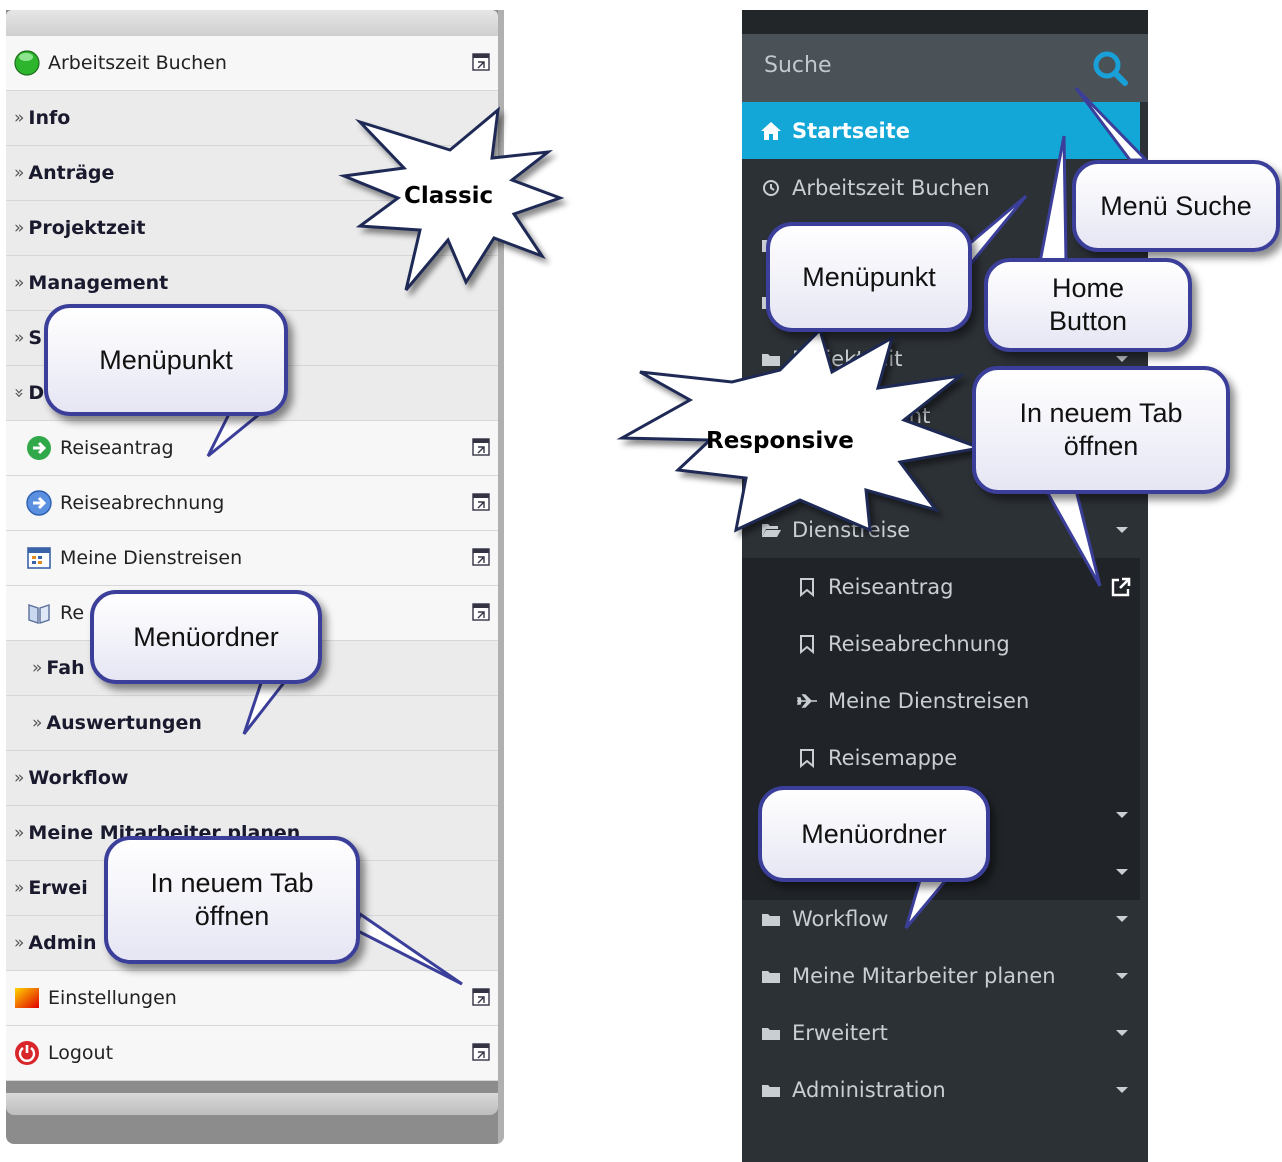 The image size is (1282, 1162). Describe the element at coordinates (39, 448) in the screenshot. I see `green-arrow-icon` at that location.